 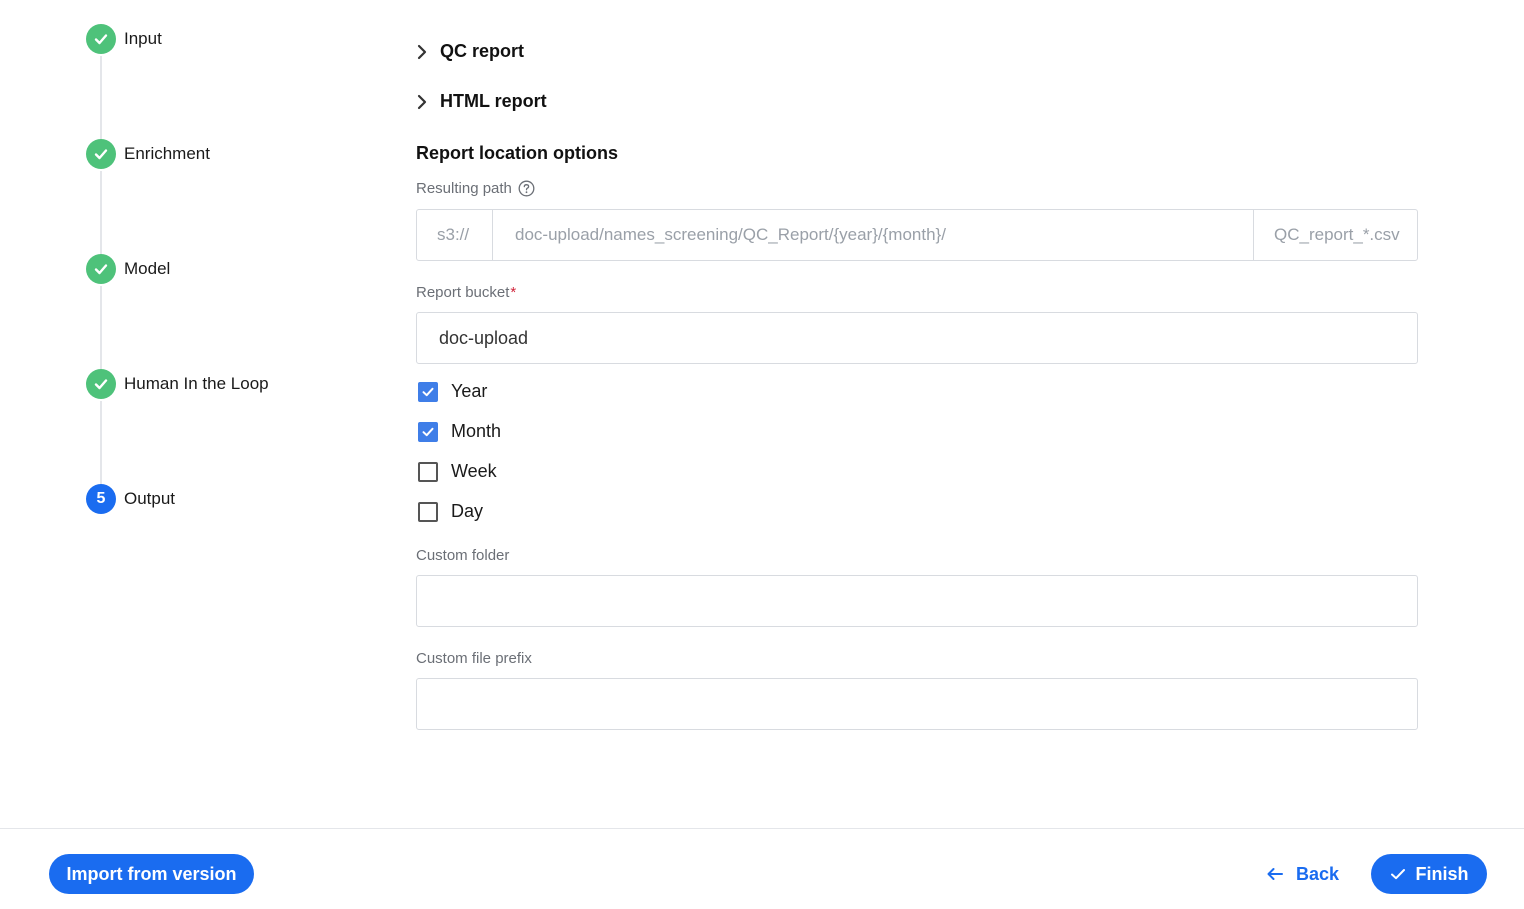 What do you see at coordinates (196, 383) in the screenshot?
I see `step-label: Human In the Loop` at bounding box center [196, 383].